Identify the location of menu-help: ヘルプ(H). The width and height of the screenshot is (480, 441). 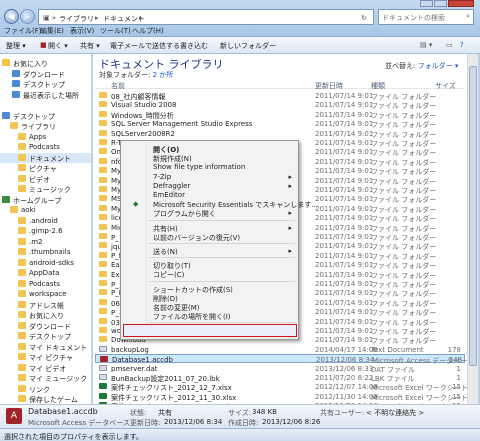
(148, 31).